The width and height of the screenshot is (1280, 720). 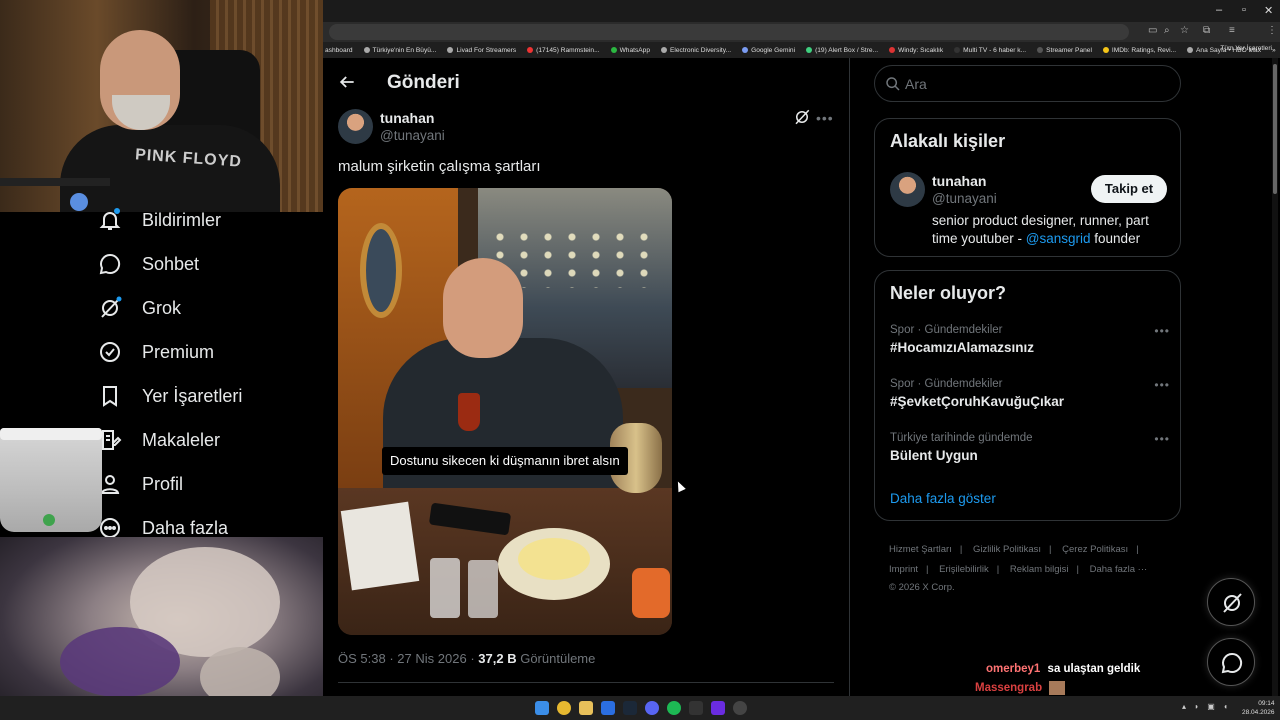 What do you see at coordinates (1095, 549) in the screenshot?
I see `footer-link-cookies: Çerez Politikası` at bounding box center [1095, 549].